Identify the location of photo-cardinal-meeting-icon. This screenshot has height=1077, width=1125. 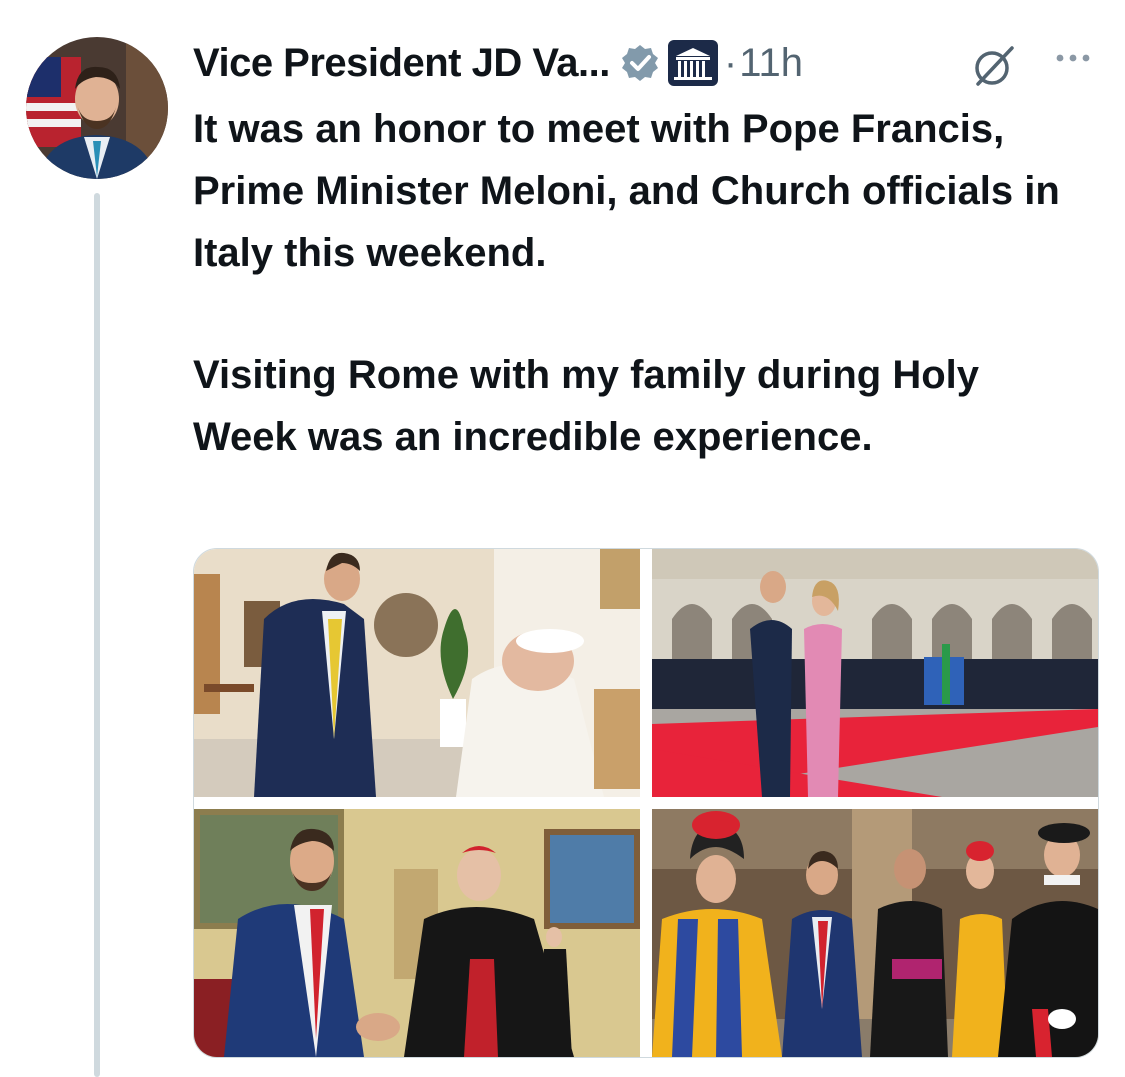
(417, 933).